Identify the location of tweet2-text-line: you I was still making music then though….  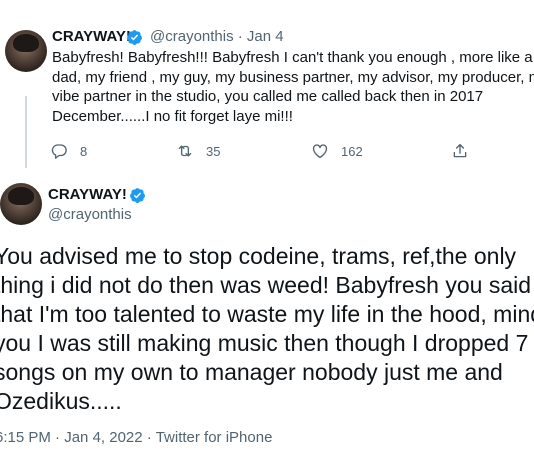
(264, 343).